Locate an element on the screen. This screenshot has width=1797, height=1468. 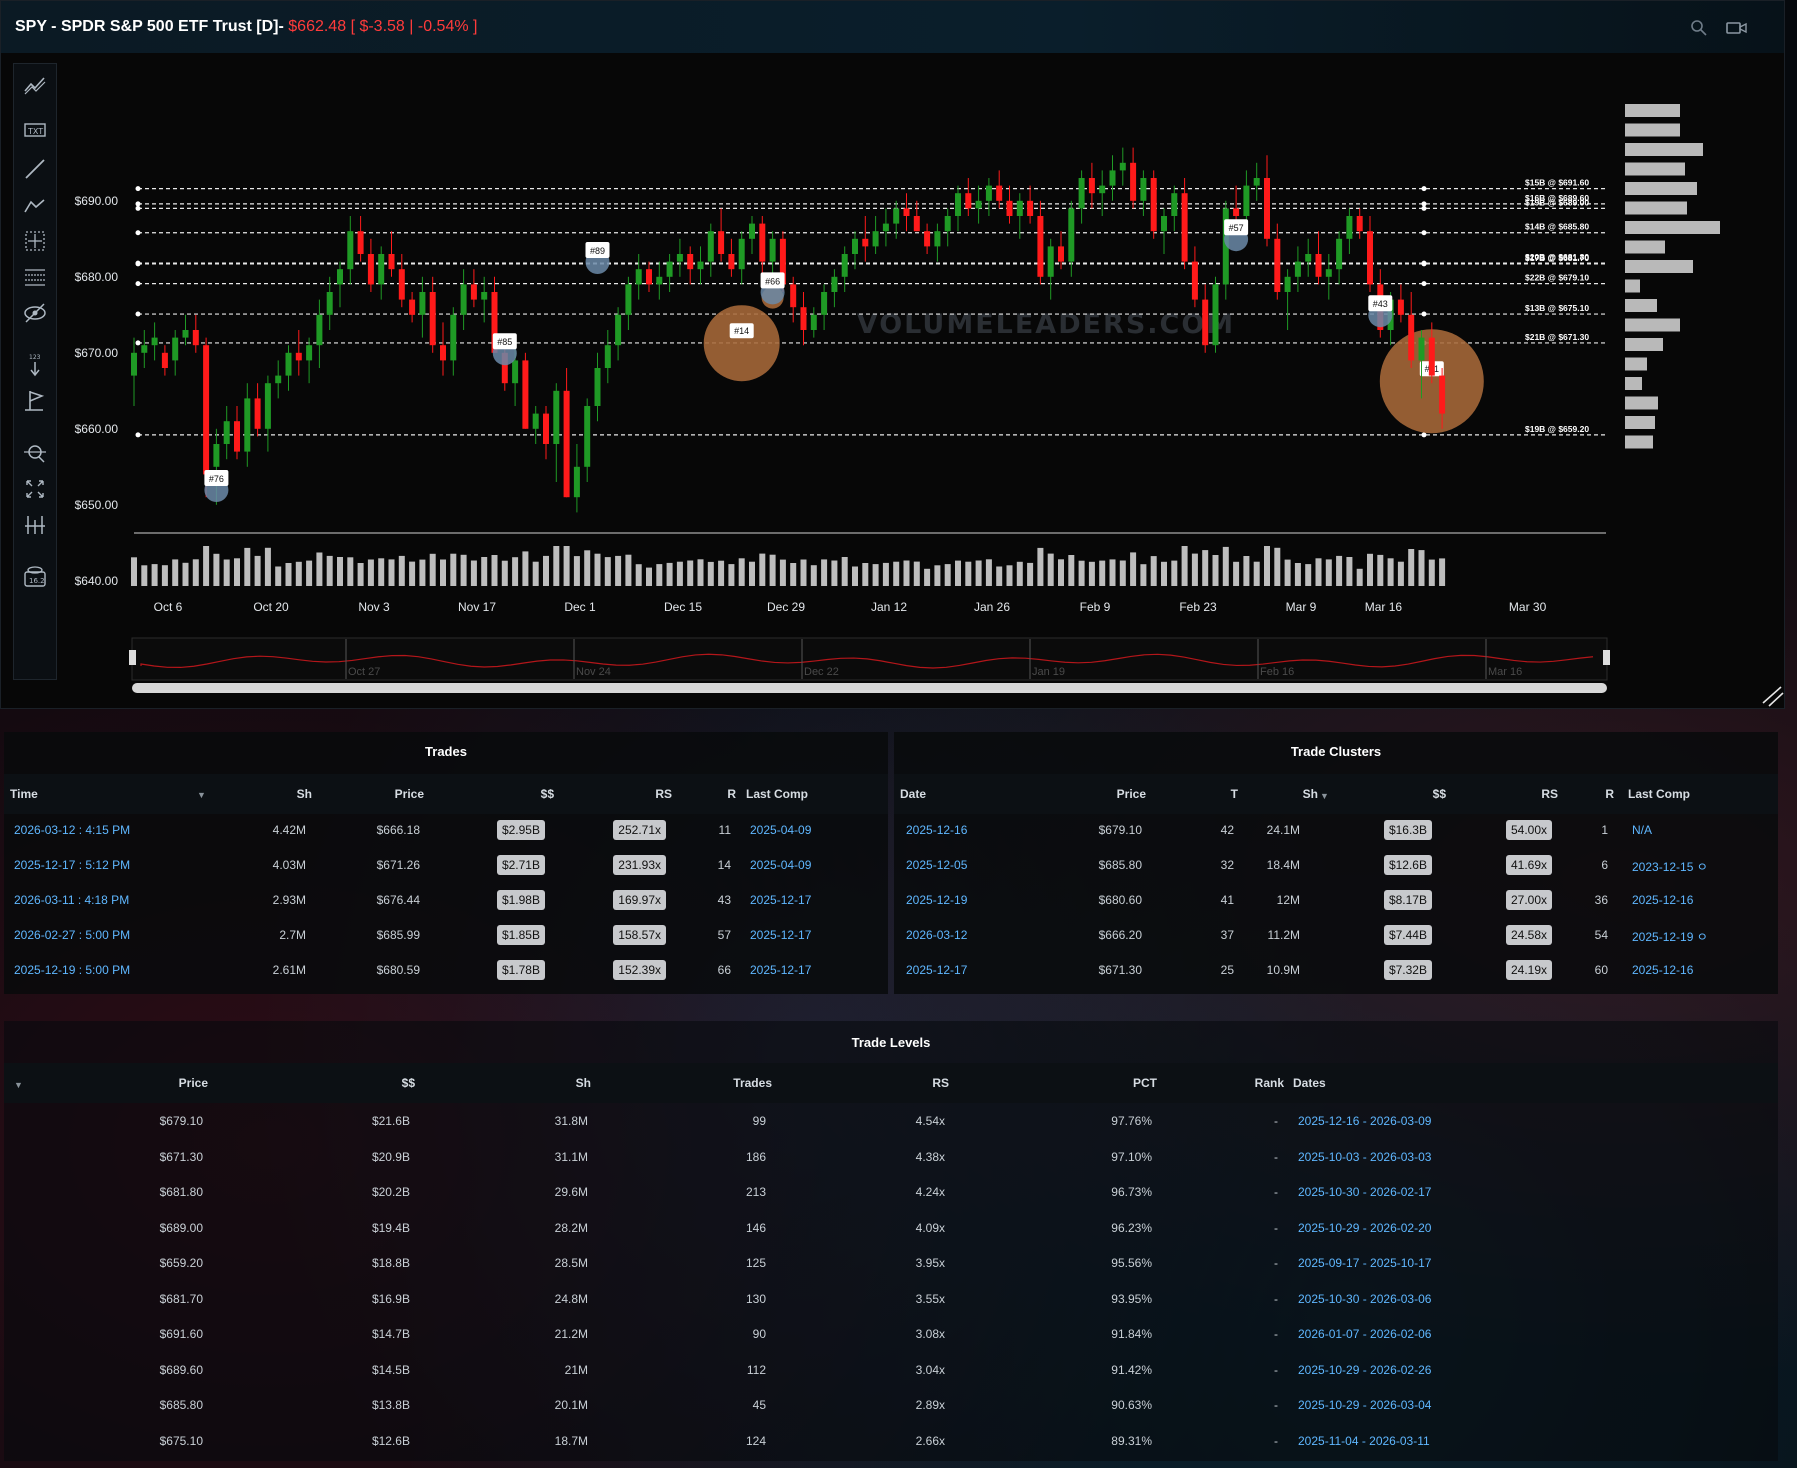
column-header: Rank is located at coordinates (1269, 1083).